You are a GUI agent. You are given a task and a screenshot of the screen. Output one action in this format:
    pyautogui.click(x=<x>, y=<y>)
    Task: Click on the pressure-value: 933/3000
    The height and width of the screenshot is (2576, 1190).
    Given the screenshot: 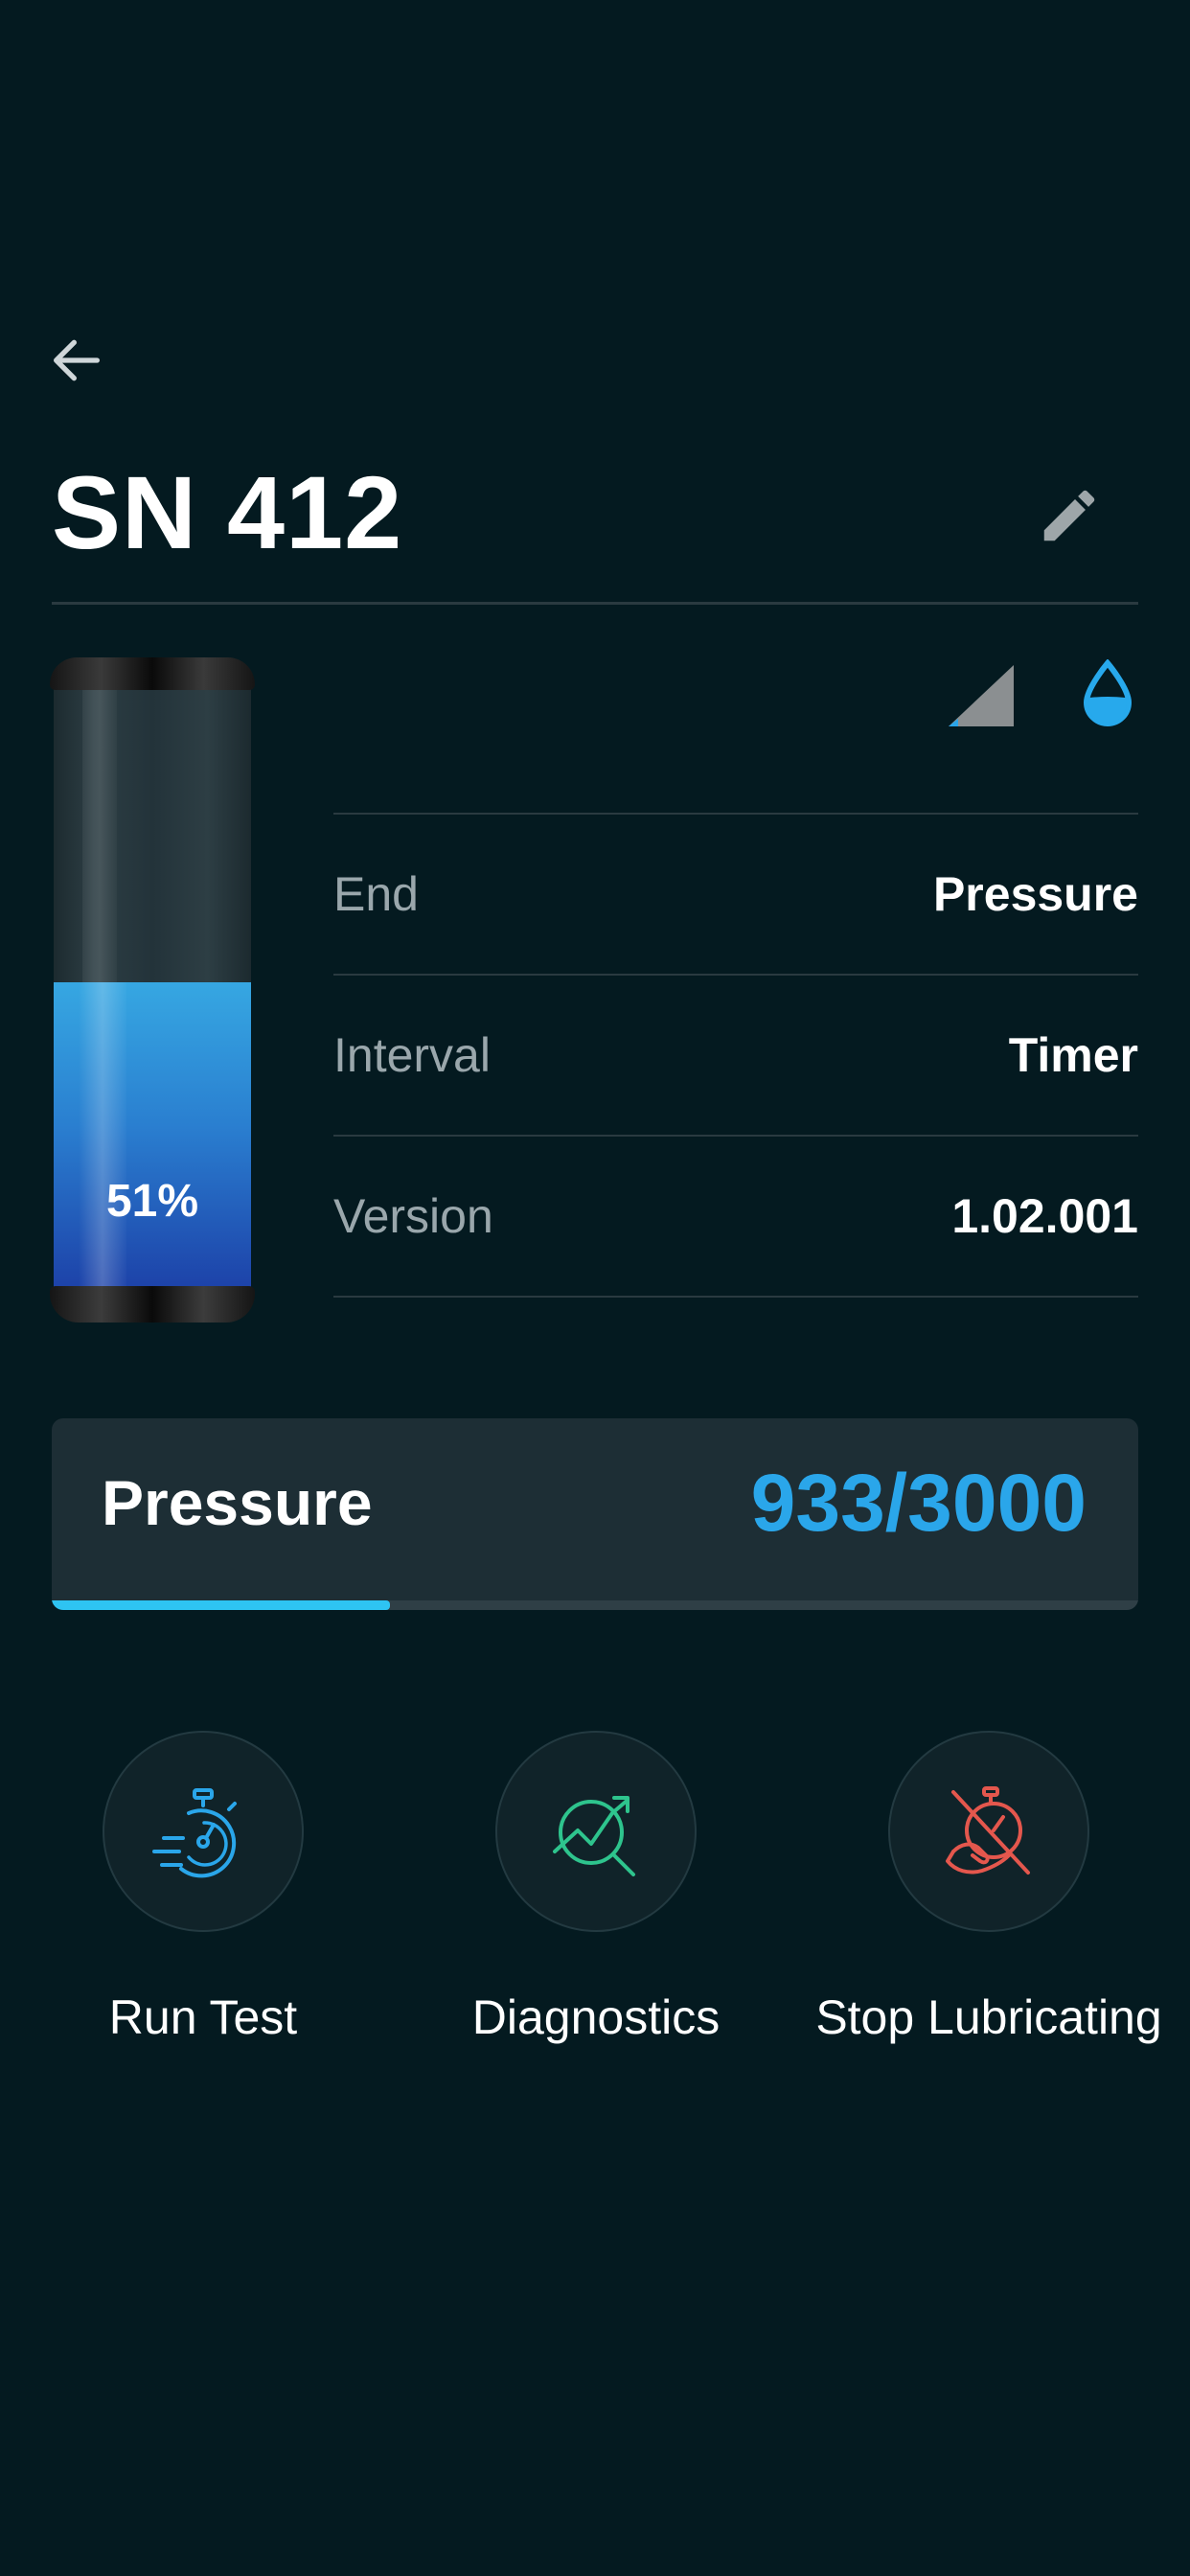 What is the action you would take?
    pyautogui.click(x=919, y=1503)
    